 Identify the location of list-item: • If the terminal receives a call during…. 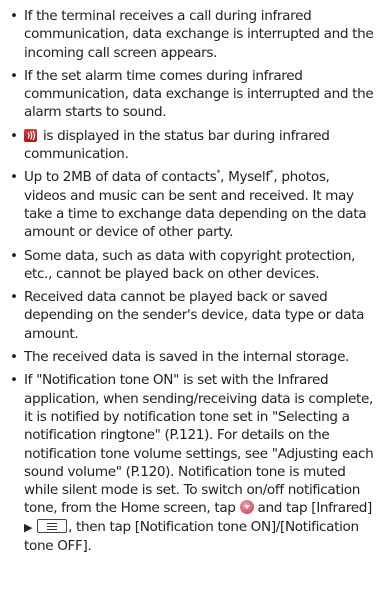
(191, 34).